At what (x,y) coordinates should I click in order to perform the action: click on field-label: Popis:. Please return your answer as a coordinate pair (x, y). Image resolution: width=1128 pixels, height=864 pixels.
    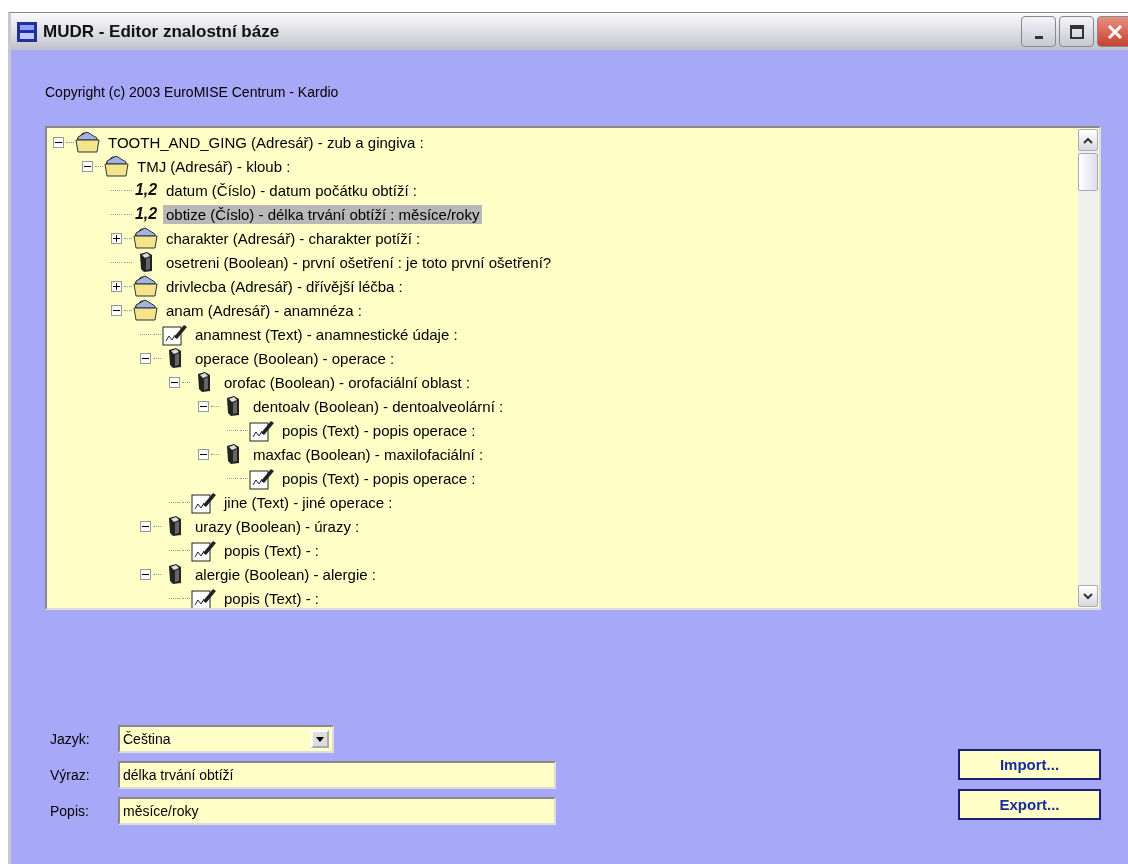
    Looking at the image, I should click on (70, 811).